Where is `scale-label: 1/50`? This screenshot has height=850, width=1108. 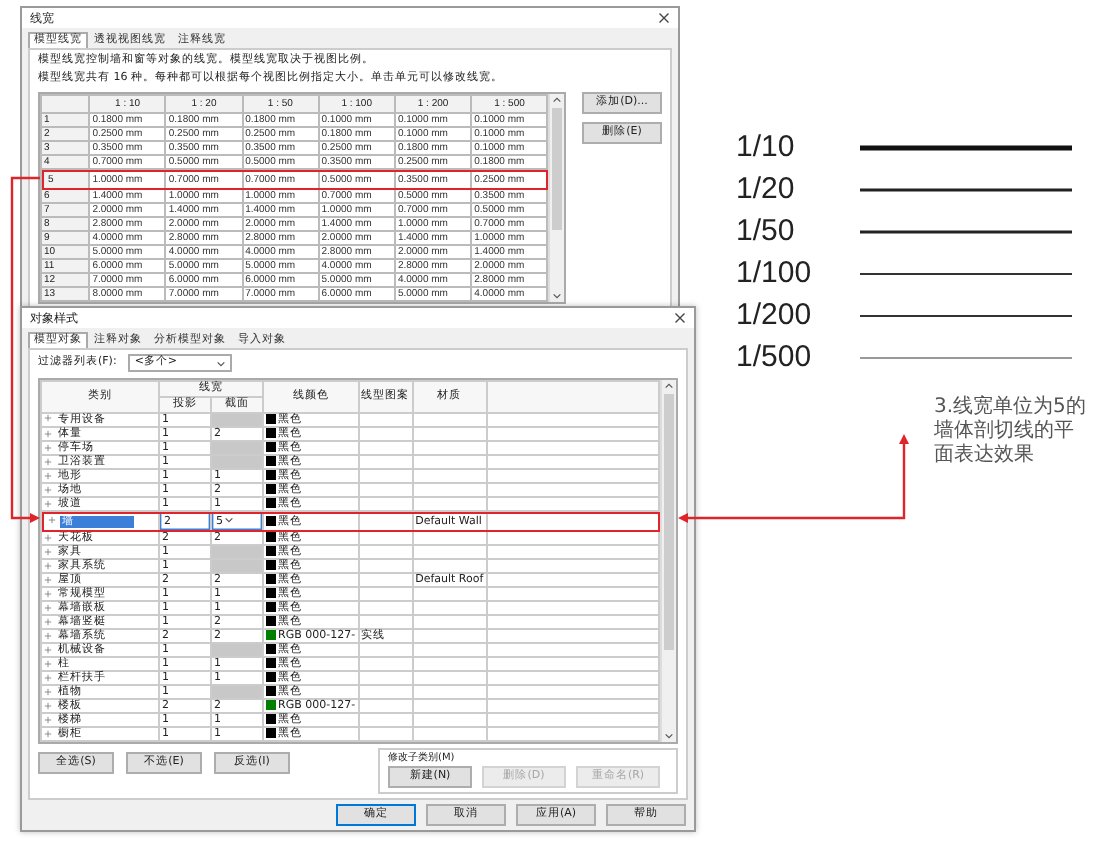
scale-label: 1/50 is located at coordinates (766, 232).